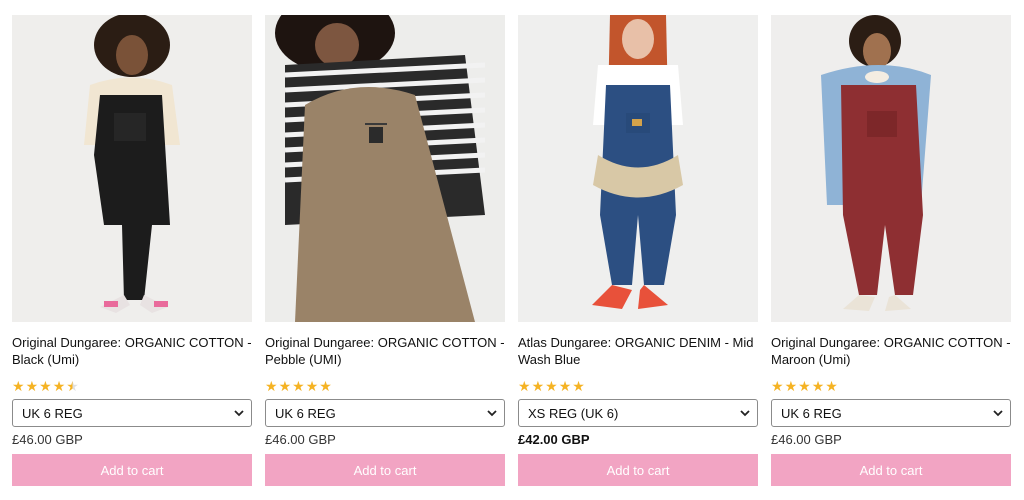  I want to click on product-price: £42.00 GBP, so click(554, 439).